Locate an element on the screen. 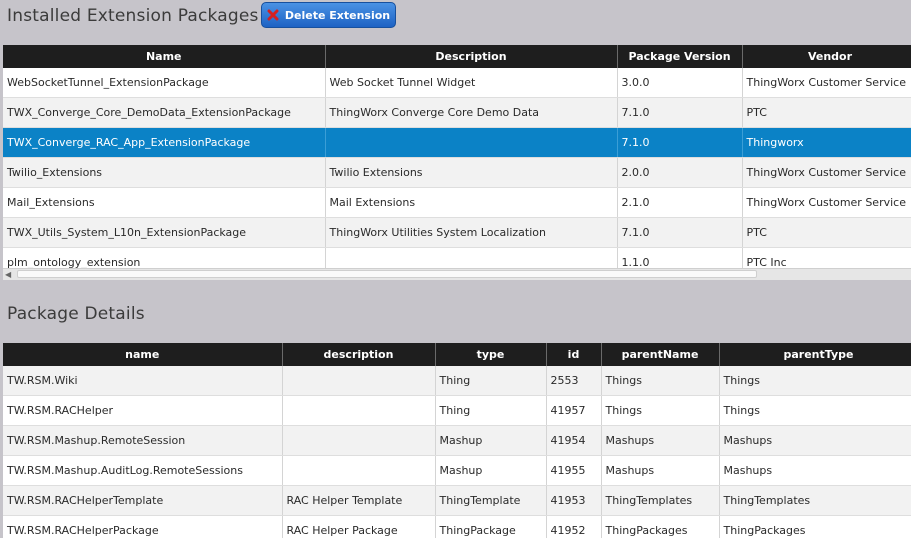 Image resolution: width=911 pixels, height=538 pixels. cell-description: Mail Extensions is located at coordinates (471, 202).